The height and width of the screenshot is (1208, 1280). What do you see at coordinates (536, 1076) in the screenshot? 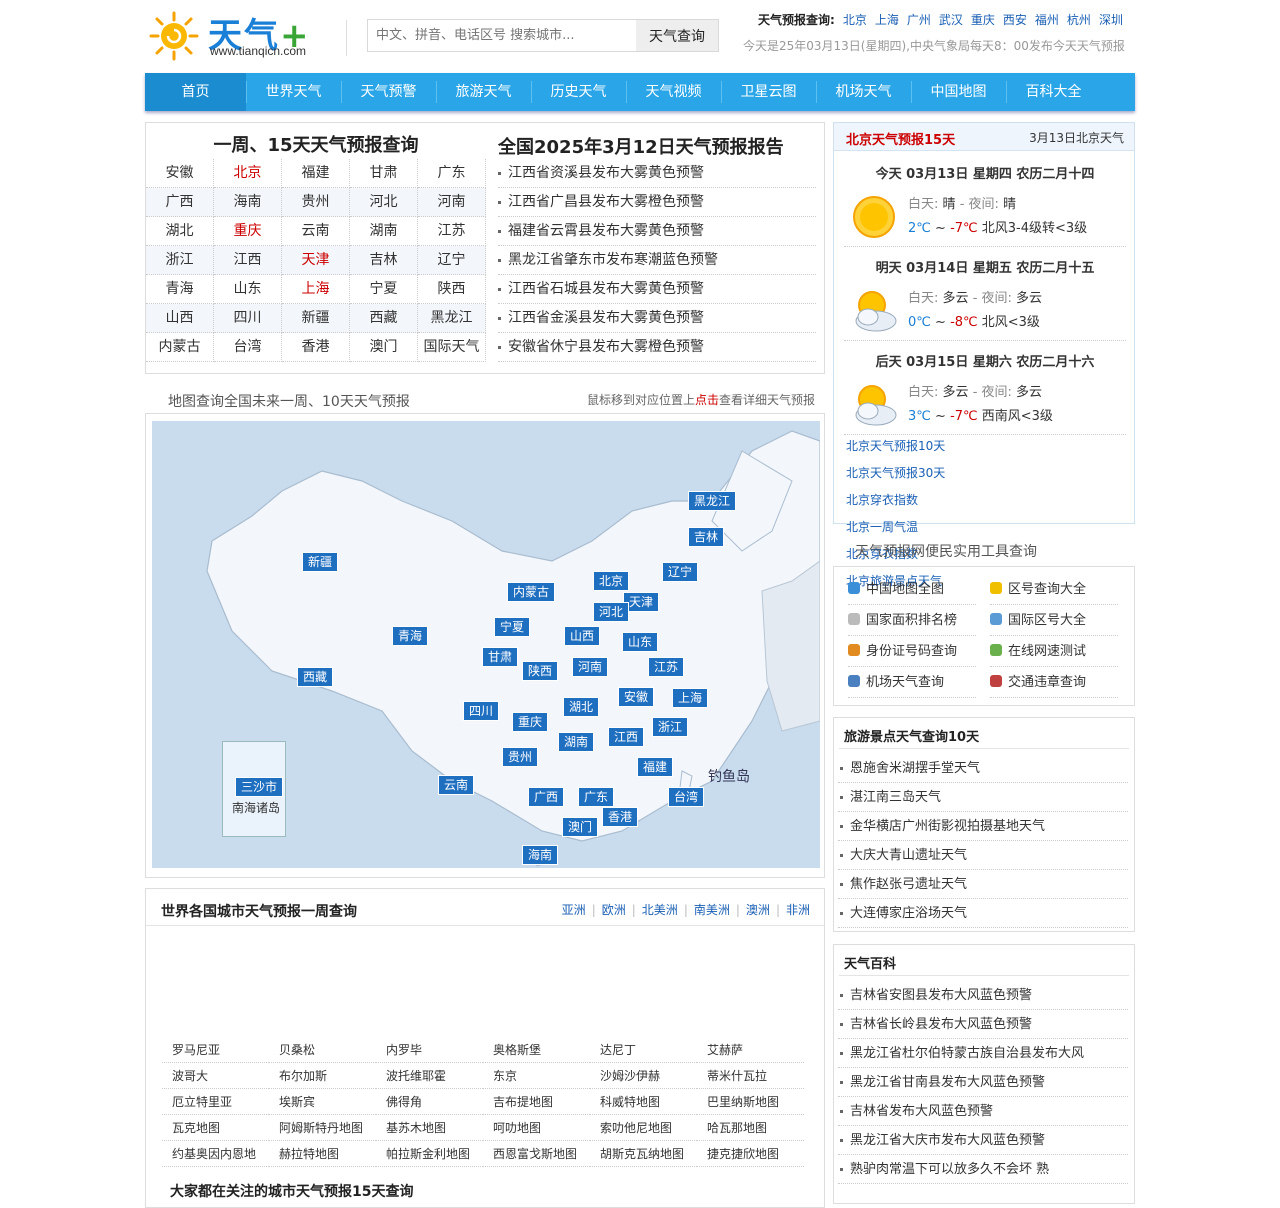
I see `world-city-link: 东京` at bounding box center [536, 1076].